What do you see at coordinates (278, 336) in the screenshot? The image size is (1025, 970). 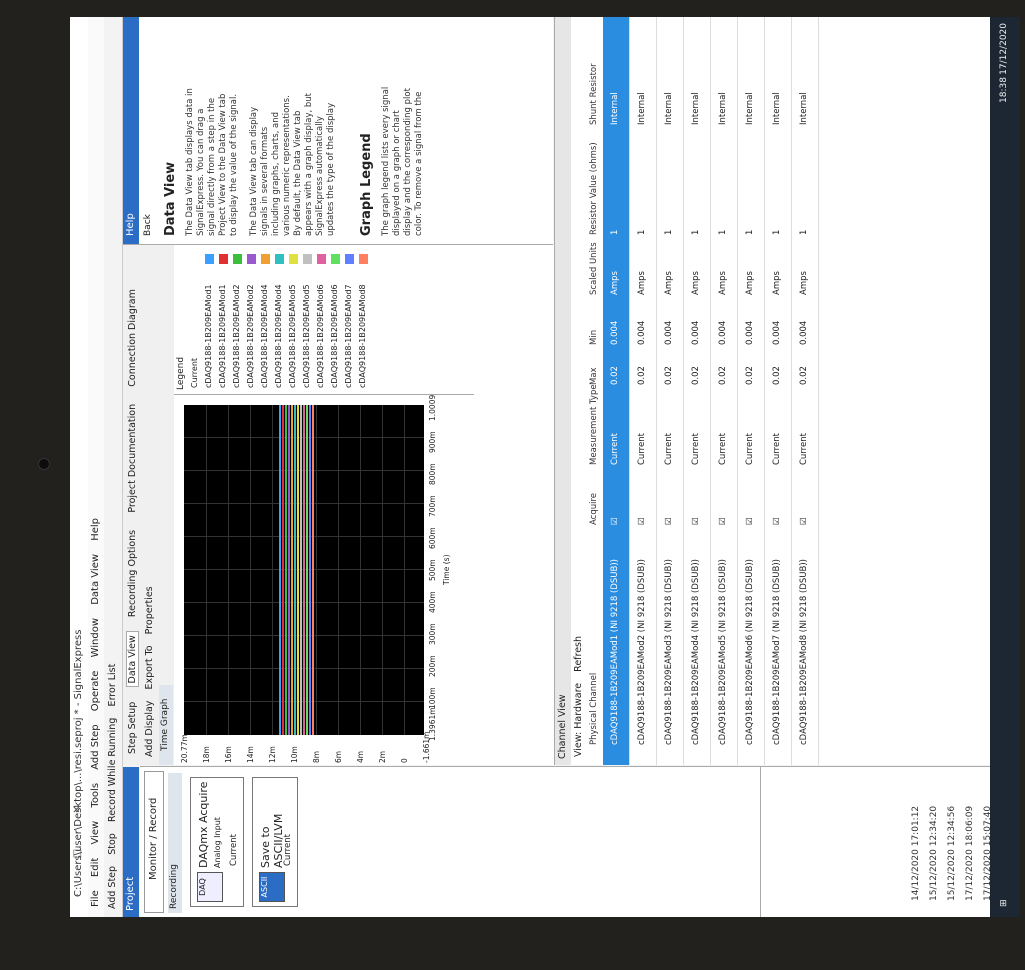 I see `legend-item-label: cDAQ9188-1B209EAMod4` at bounding box center [278, 336].